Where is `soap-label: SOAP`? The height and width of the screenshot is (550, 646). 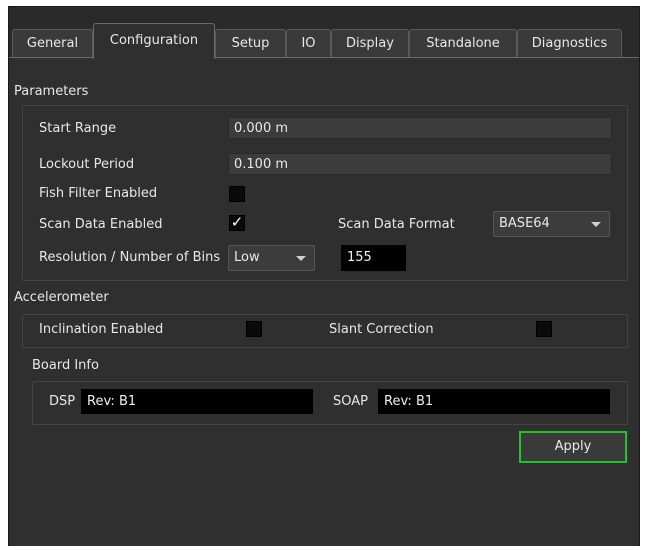
soap-label: SOAP is located at coordinates (350, 401).